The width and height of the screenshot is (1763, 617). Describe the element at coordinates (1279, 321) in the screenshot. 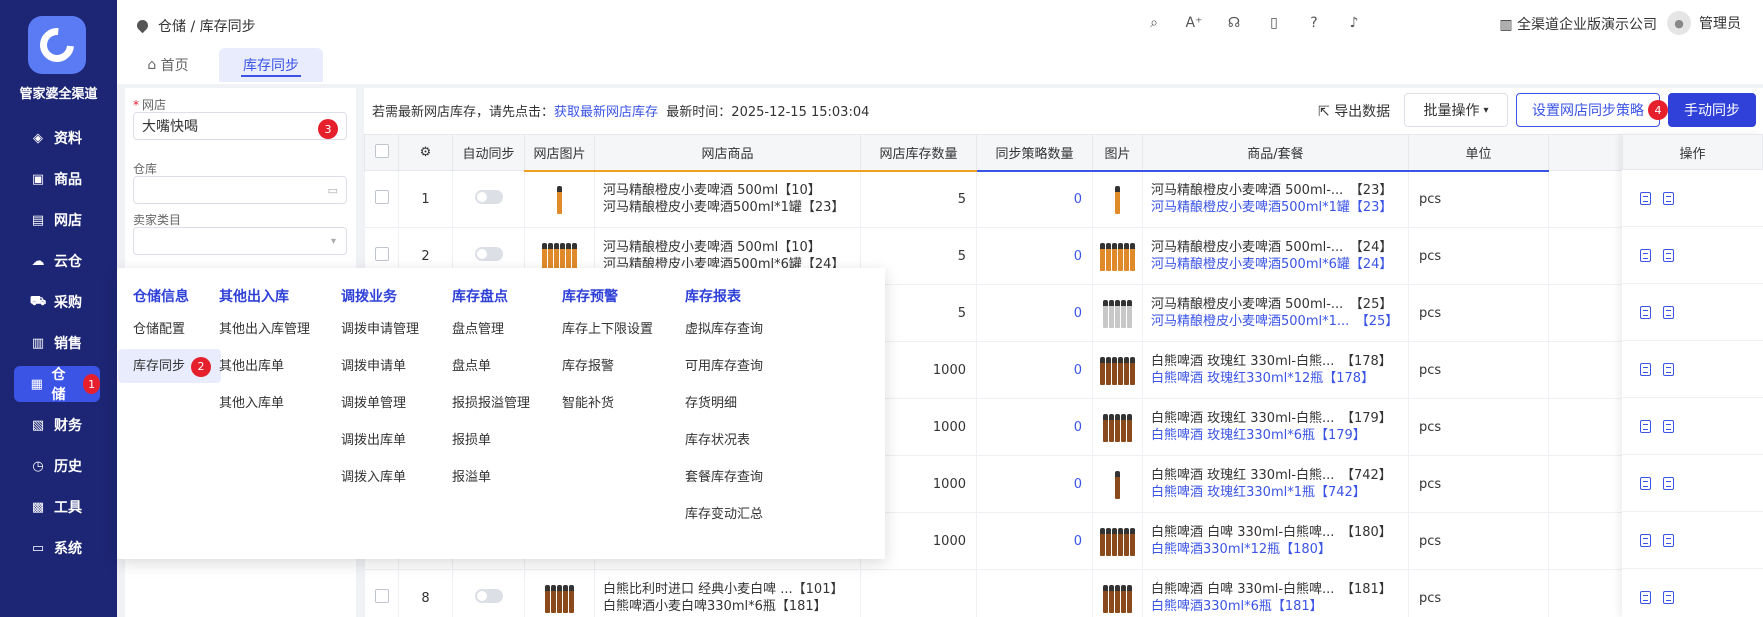

I see `goods-sku-link: 河马精酿橙皮小麦啤酒500ml*1... 【25】` at that location.